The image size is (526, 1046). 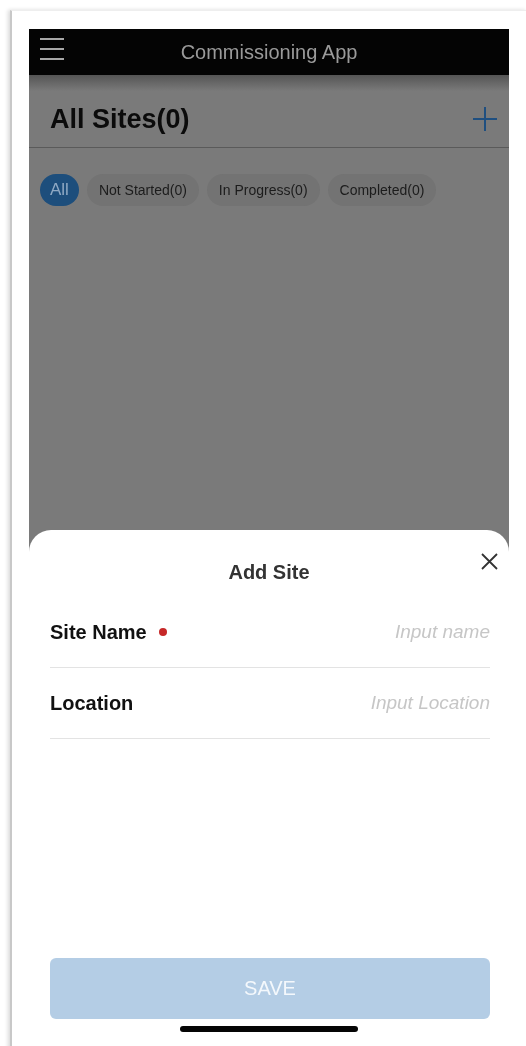 What do you see at coordinates (59, 190) in the screenshot?
I see `filter-chip: All` at bounding box center [59, 190].